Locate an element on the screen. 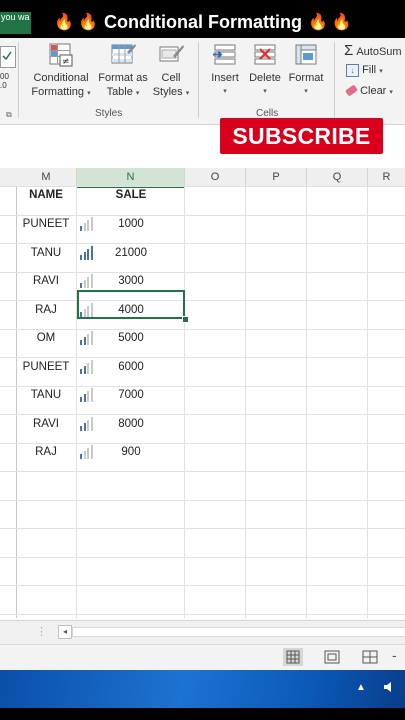  name-cell: OM is located at coordinates (46, 338).